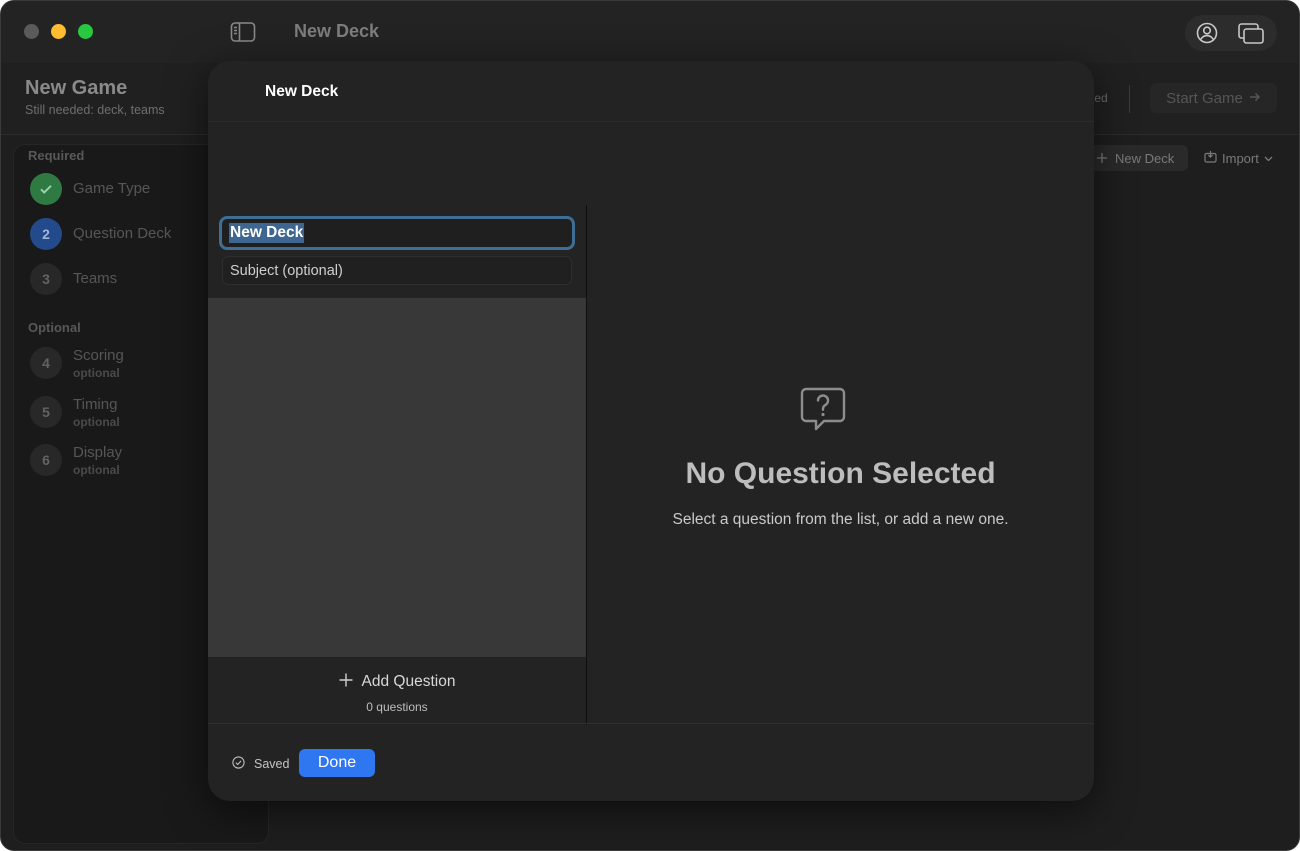 Image resolution: width=1300 pixels, height=851 pixels. What do you see at coordinates (46, 412) in the screenshot?
I see `step-number: 5` at bounding box center [46, 412].